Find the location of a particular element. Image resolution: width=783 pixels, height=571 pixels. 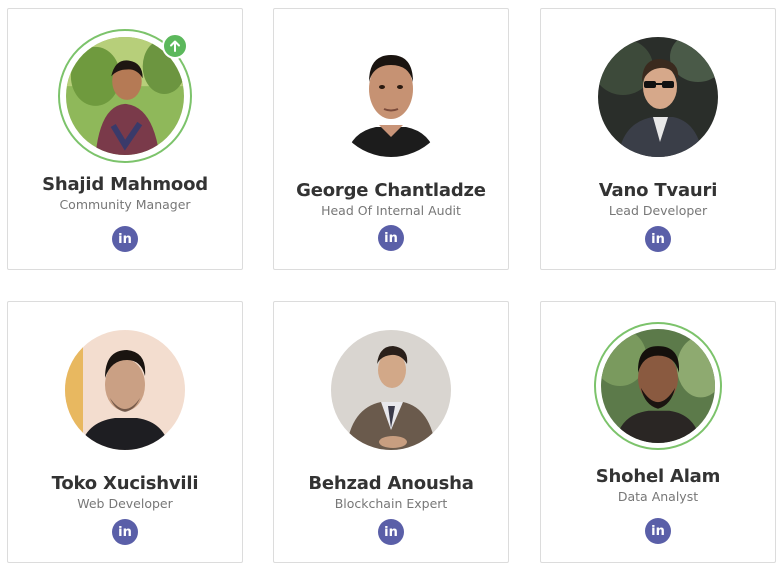

team-card: Behzad Anousha Blockchain Expert in is located at coordinates (391, 432).